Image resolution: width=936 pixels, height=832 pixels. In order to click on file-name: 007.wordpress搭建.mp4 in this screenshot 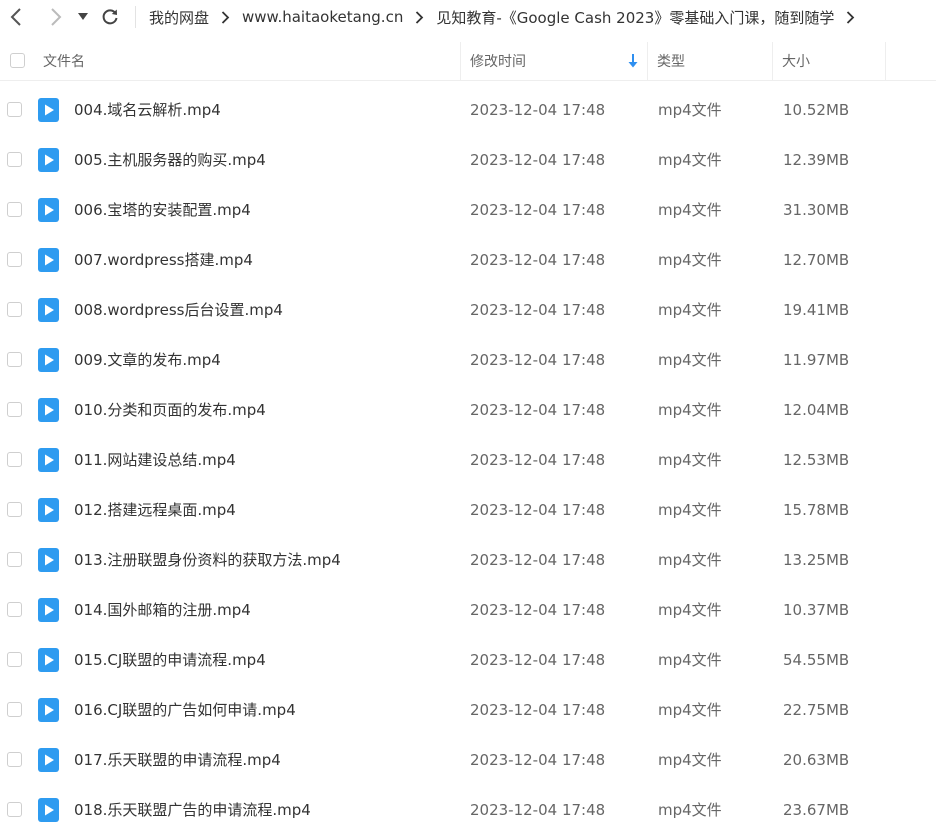, I will do `click(163, 260)`.